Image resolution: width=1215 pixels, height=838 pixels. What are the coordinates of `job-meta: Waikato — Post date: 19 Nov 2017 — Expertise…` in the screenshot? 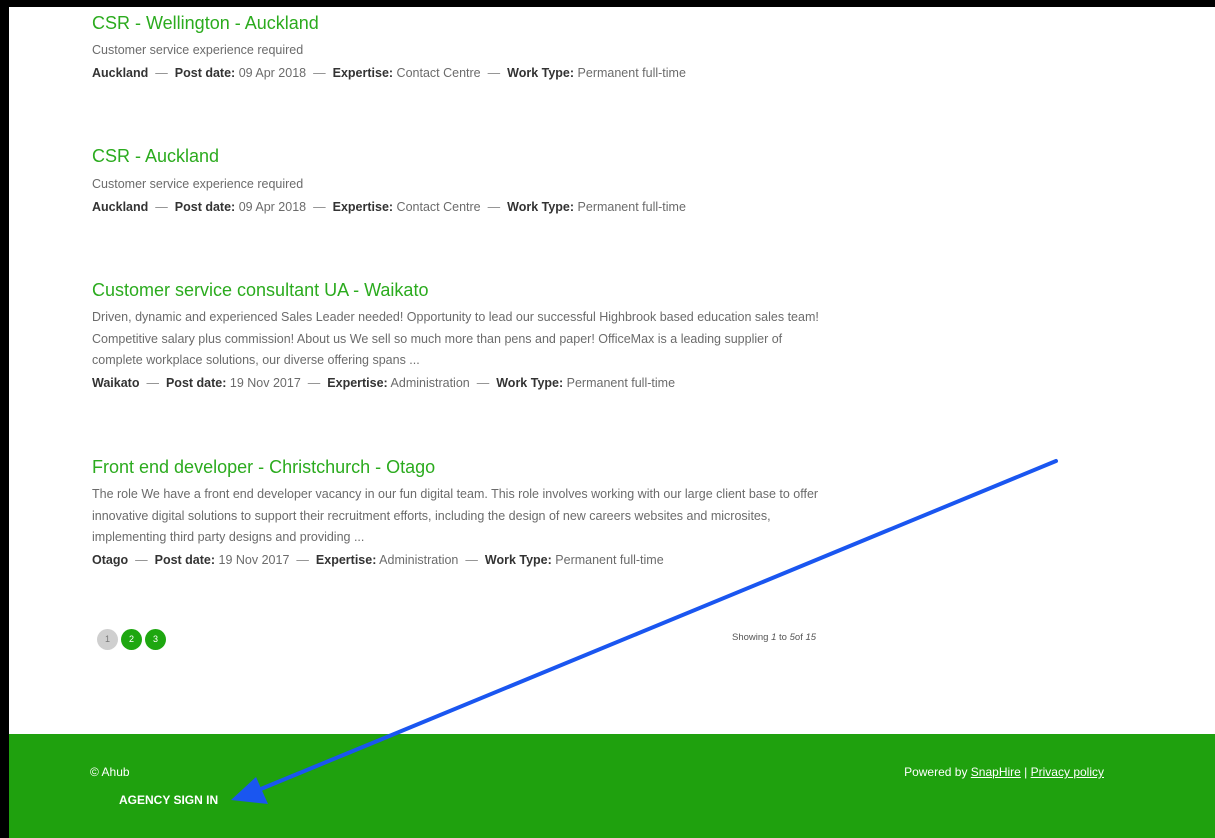 It's located at (462, 383).